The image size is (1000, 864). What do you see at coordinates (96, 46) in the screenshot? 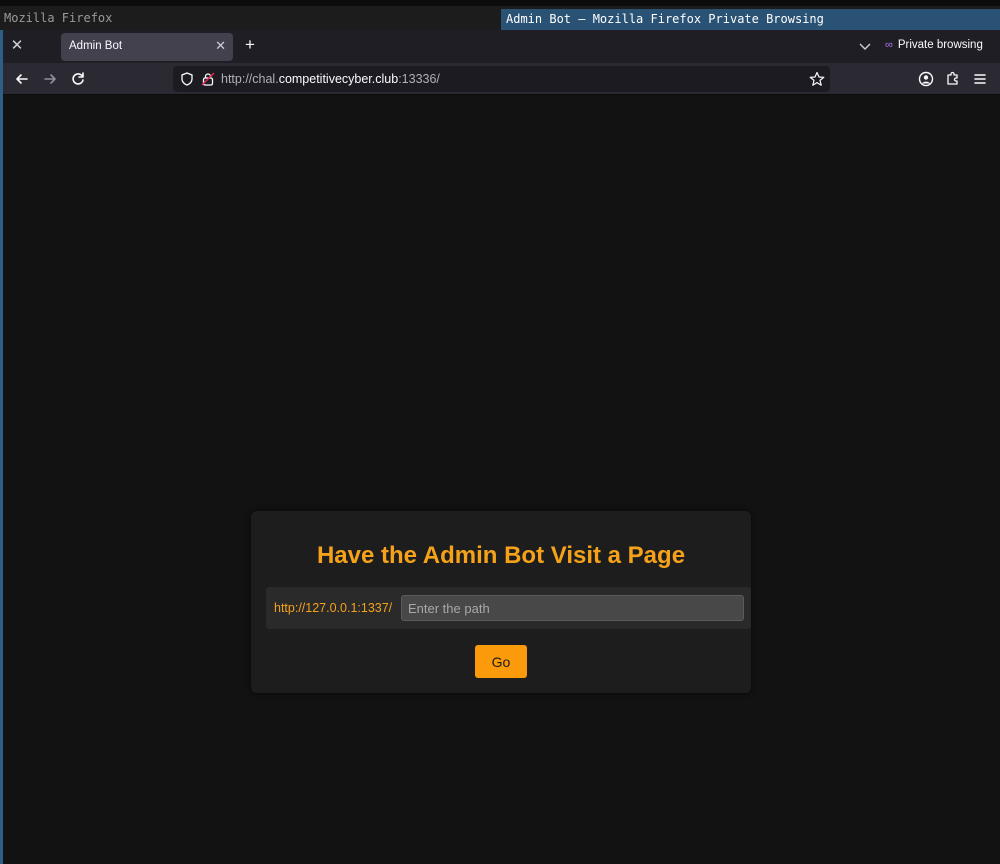
I see `tab-title: Admin Bot` at bounding box center [96, 46].